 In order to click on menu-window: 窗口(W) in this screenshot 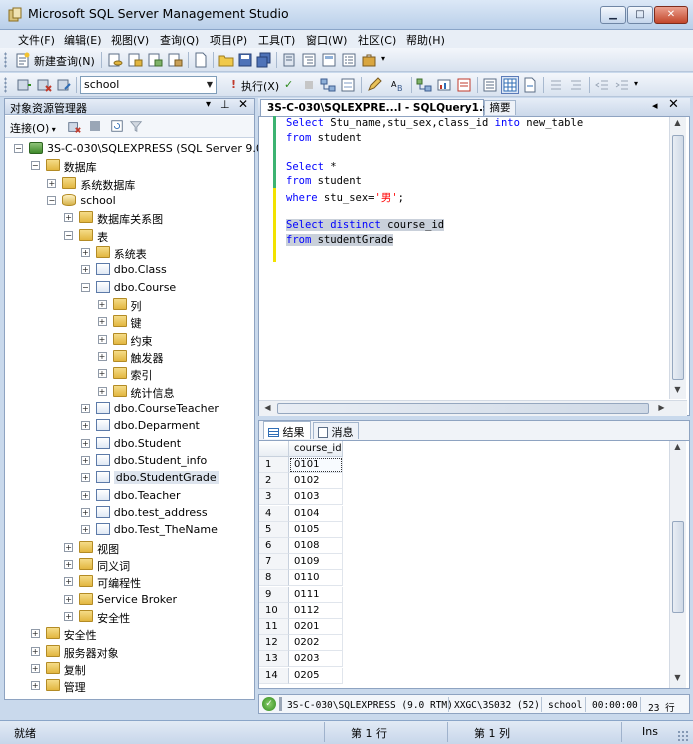, I will do `click(326, 40)`.